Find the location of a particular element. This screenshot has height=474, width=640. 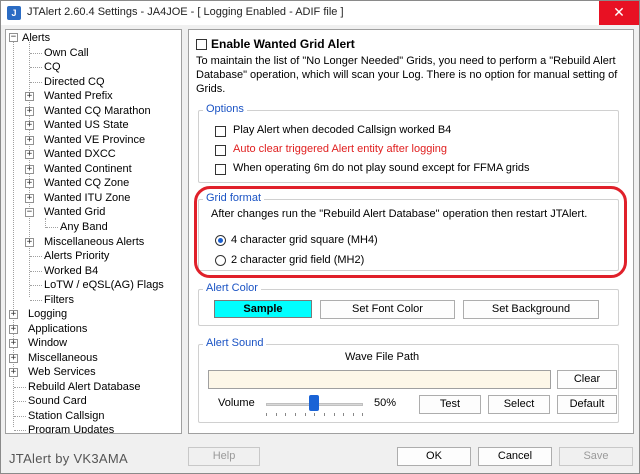

tree-item-alerts-priority: Alerts Priority is located at coordinates (76, 256).